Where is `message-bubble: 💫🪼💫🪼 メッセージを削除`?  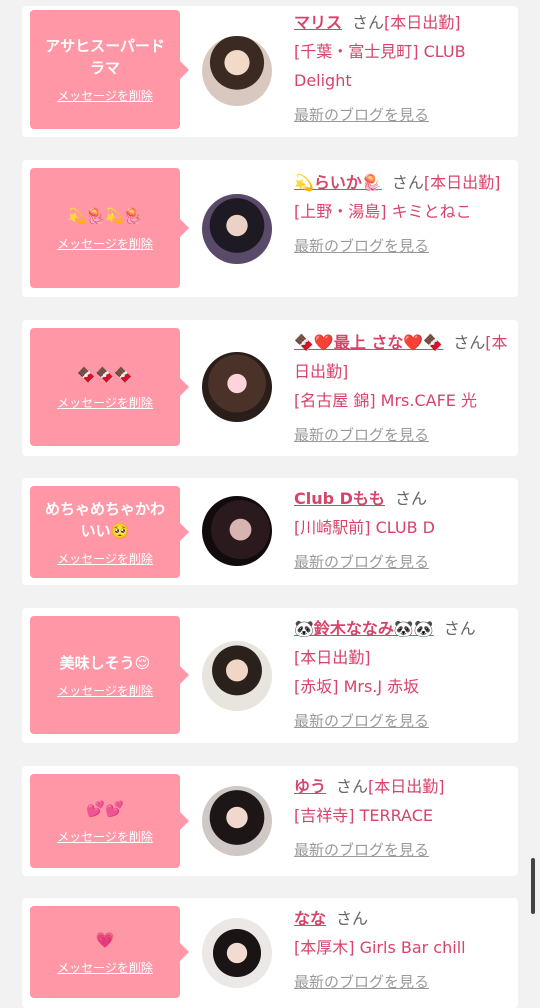 message-bubble: 💫🪼💫🪼 メッセージを削除 is located at coordinates (109, 228).